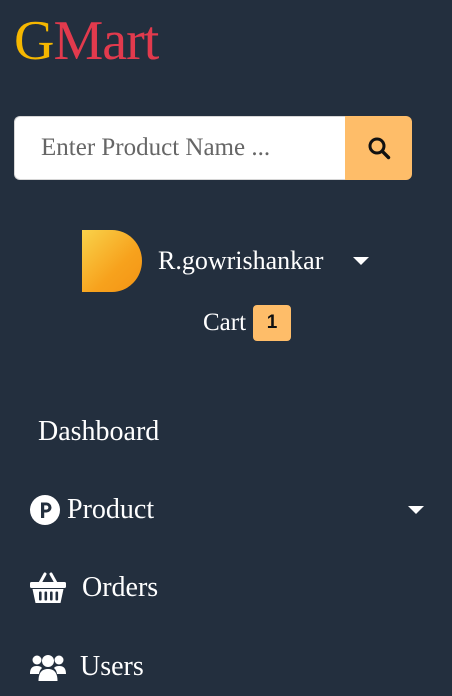 This screenshot has width=452, height=696. Describe the element at coordinates (106, 41) in the screenshot. I see `brand-logo-rest: Mart` at that location.